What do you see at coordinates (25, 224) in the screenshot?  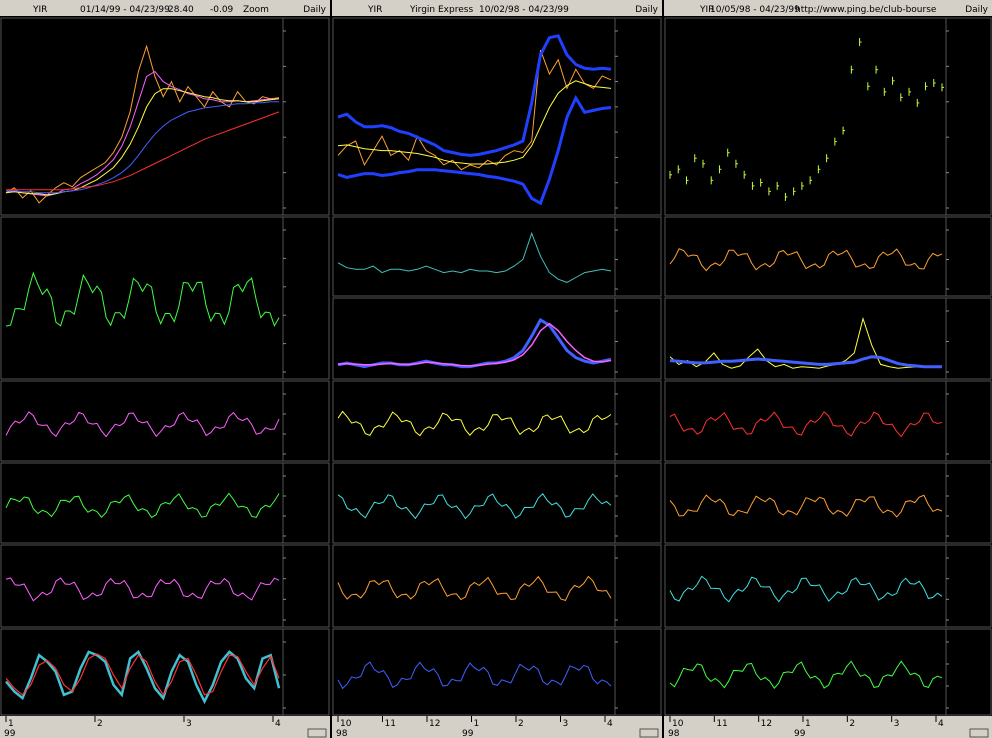 I see `indicator-label: Up,` at bounding box center [25, 224].